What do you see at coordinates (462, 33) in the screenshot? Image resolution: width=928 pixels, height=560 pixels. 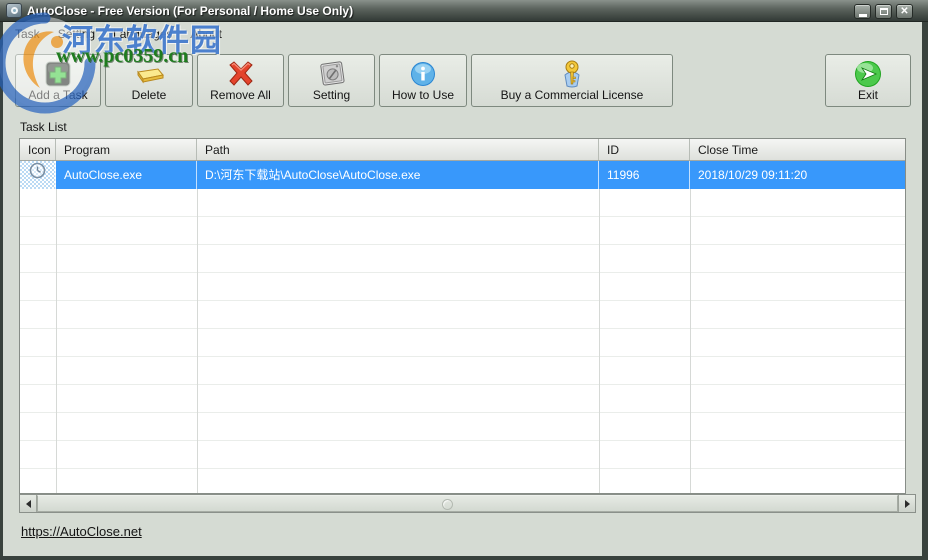 I see `menubar: Task Setting Languages About` at bounding box center [462, 33].